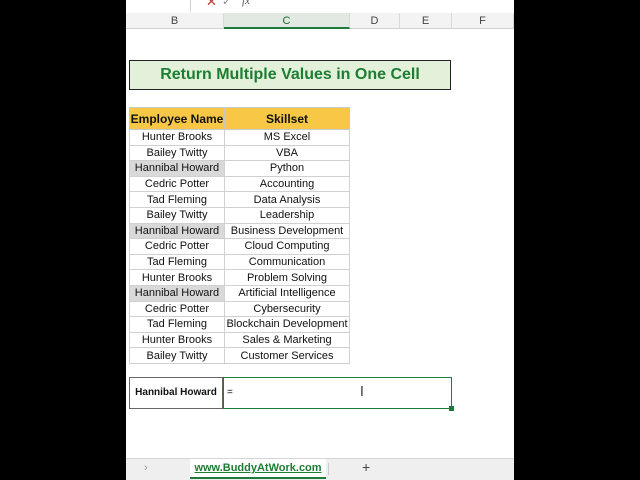 This screenshot has height=480, width=640. I want to click on table-row: Hunter Brooks MS Excel, so click(239, 137).